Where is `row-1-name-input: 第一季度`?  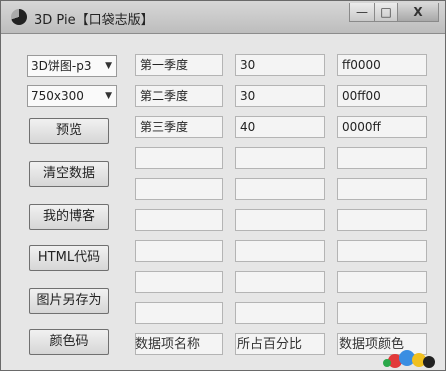
row-1-name-input: 第一季度 is located at coordinates (179, 65).